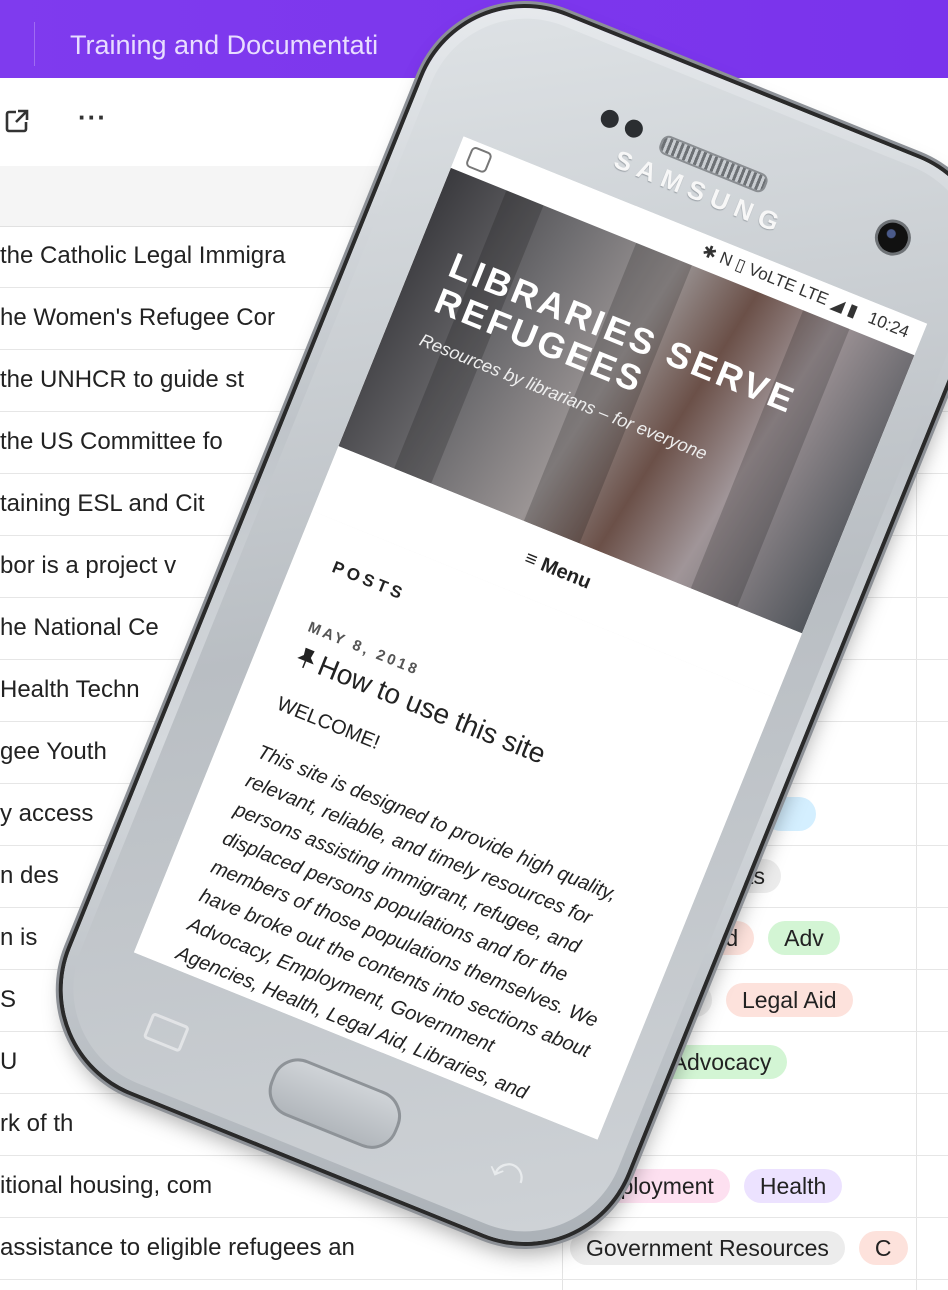 The height and width of the screenshot is (1290, 948). I want to click on post-title-row: How to use this site, so click(420, 706).